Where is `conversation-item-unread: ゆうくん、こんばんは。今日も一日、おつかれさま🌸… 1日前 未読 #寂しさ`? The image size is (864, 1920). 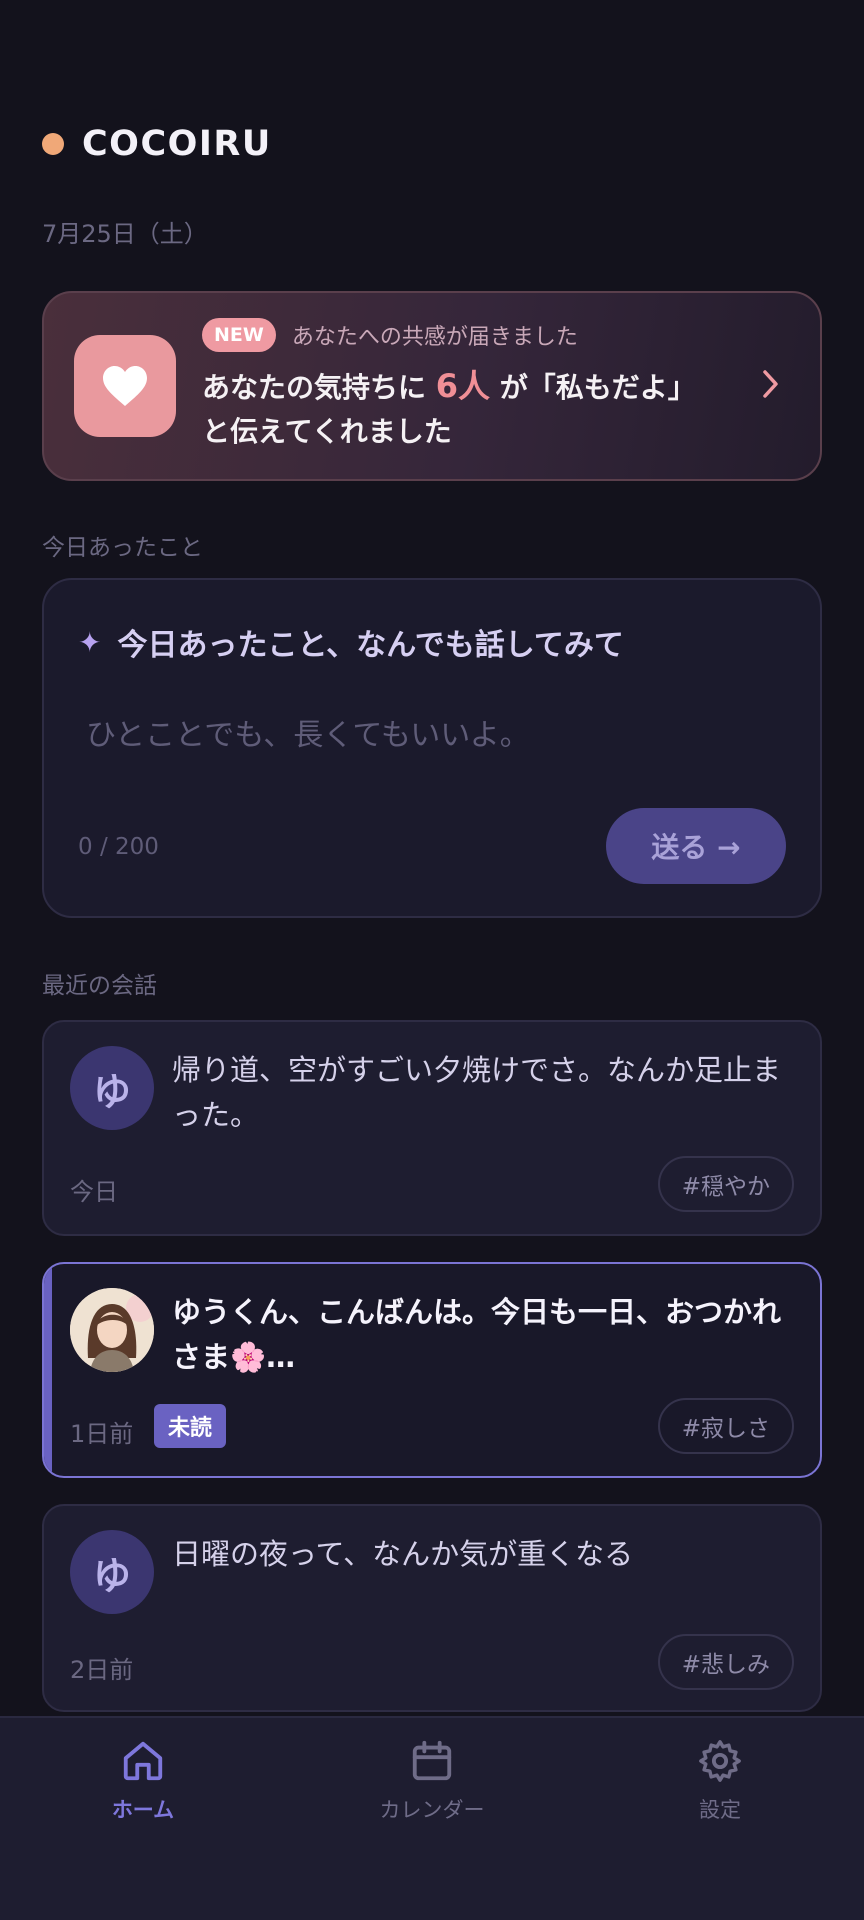 conversation-item-unread: ゆうくん、こんばんは。今日も一日、おつかれさま🌸… 1日前 未読 #寂しさ is located at coordinates (432, 1370).